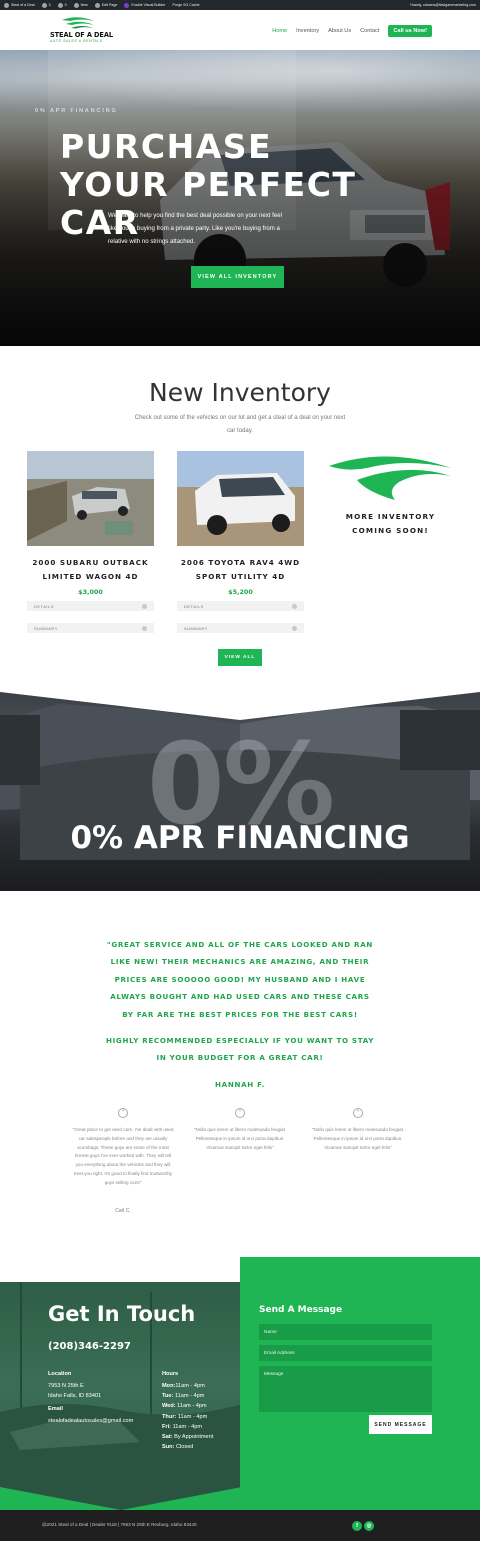 This screenshot has height=1541, width=480. Describe the element at coordinates (90, 569) in the screenshot. I see `vehicle-name: 2000 SUBARU OUTBACK LIMITED WAGON 4D` at that location.